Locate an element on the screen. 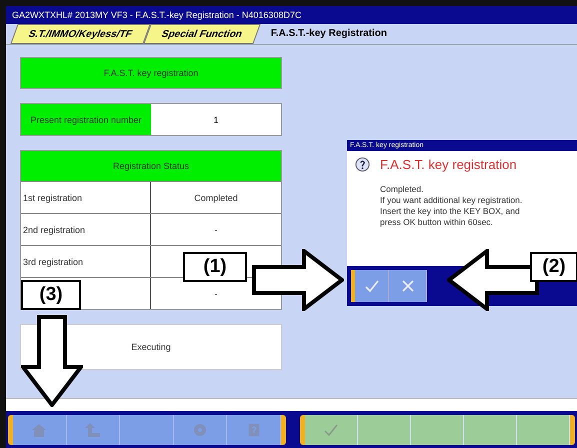 The width and height of the screenshot is (577, 448). table-cell-text: Completed is located at coordinates (216, 198).